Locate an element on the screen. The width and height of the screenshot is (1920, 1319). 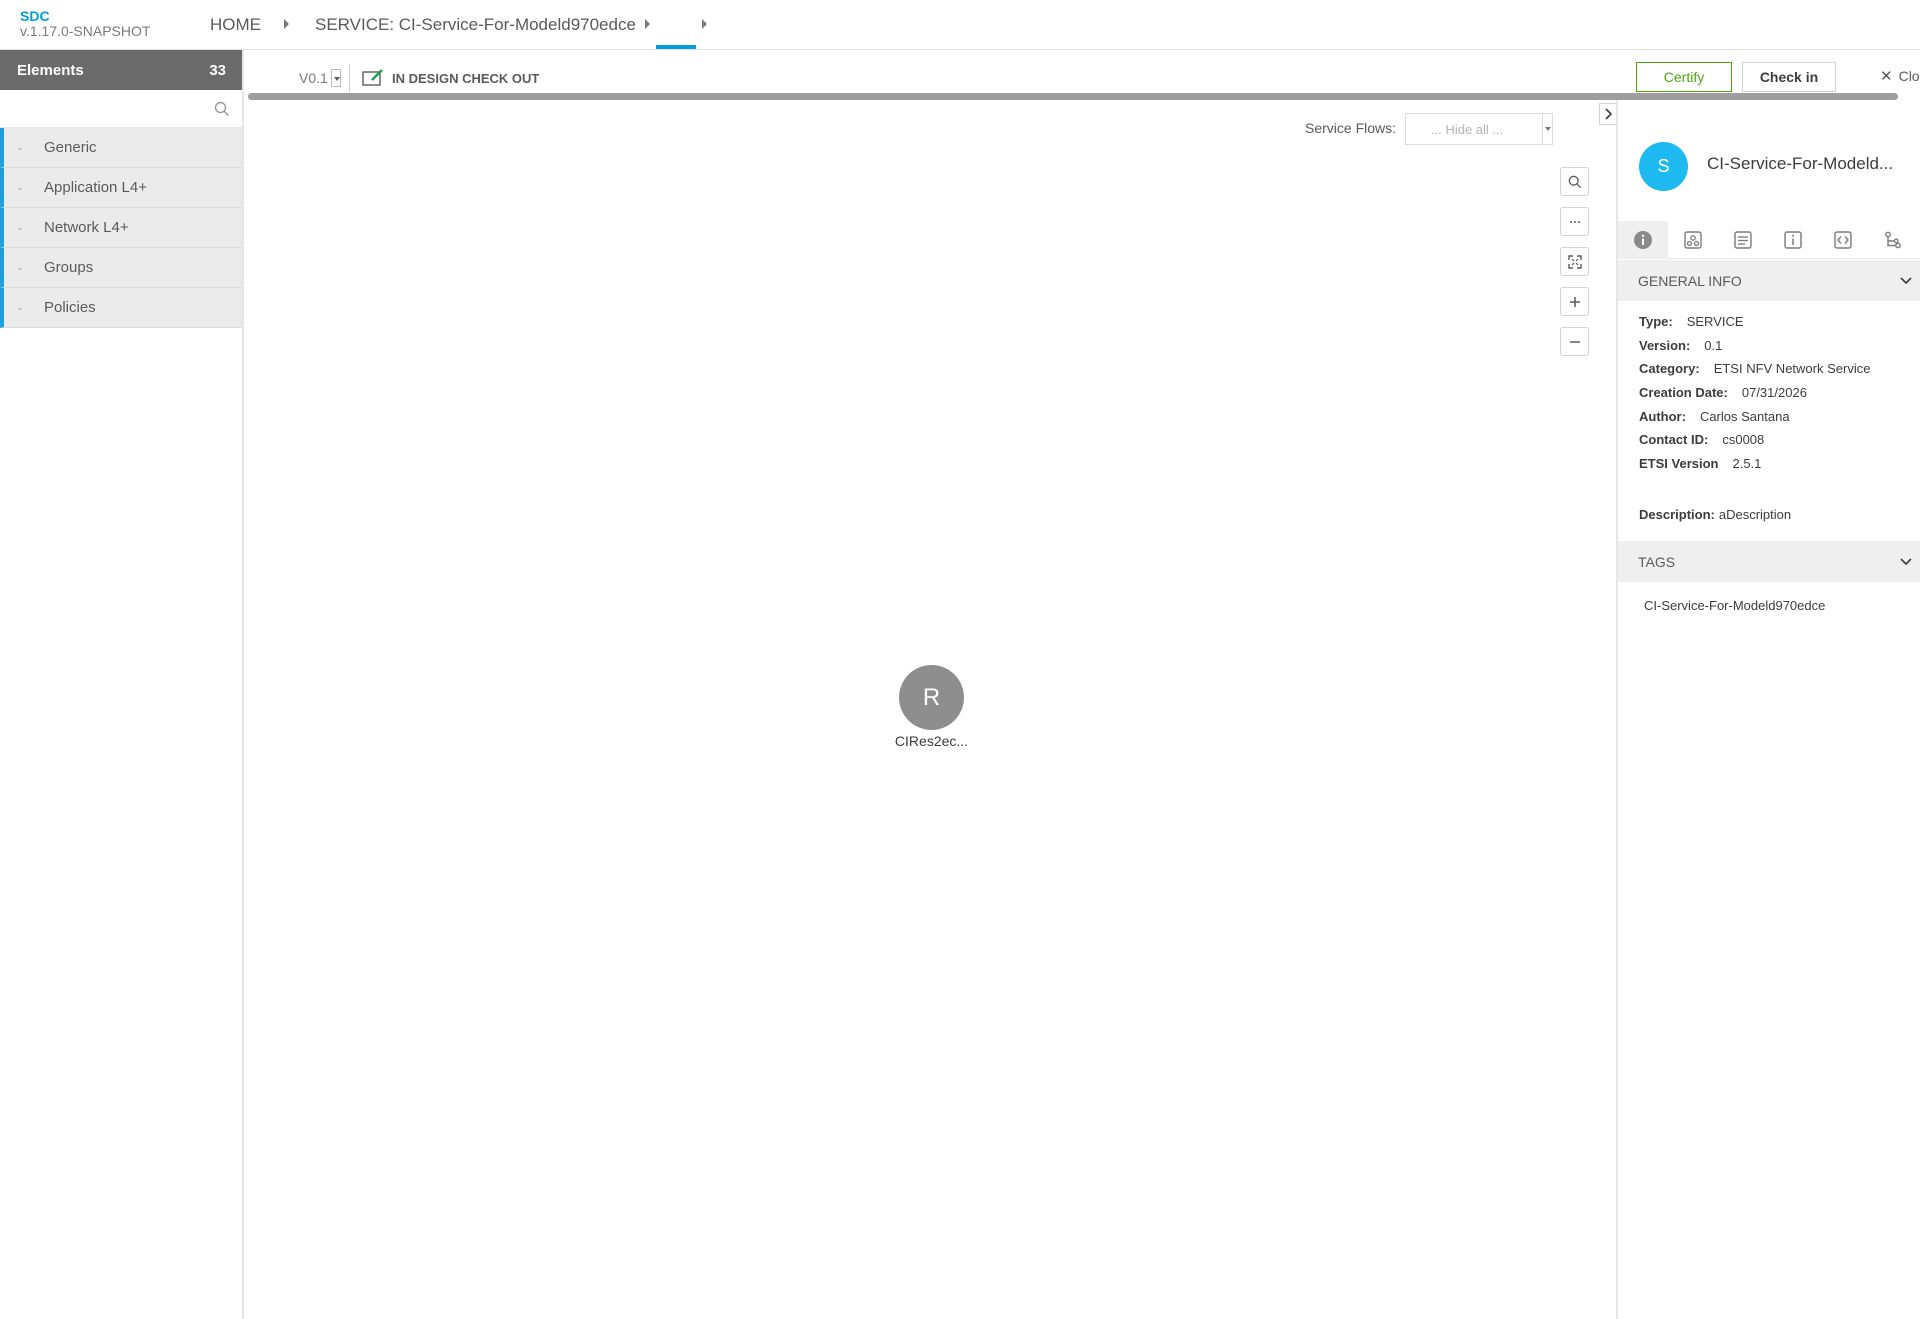
info-key: Author: is located at coordinates (1662, 416).